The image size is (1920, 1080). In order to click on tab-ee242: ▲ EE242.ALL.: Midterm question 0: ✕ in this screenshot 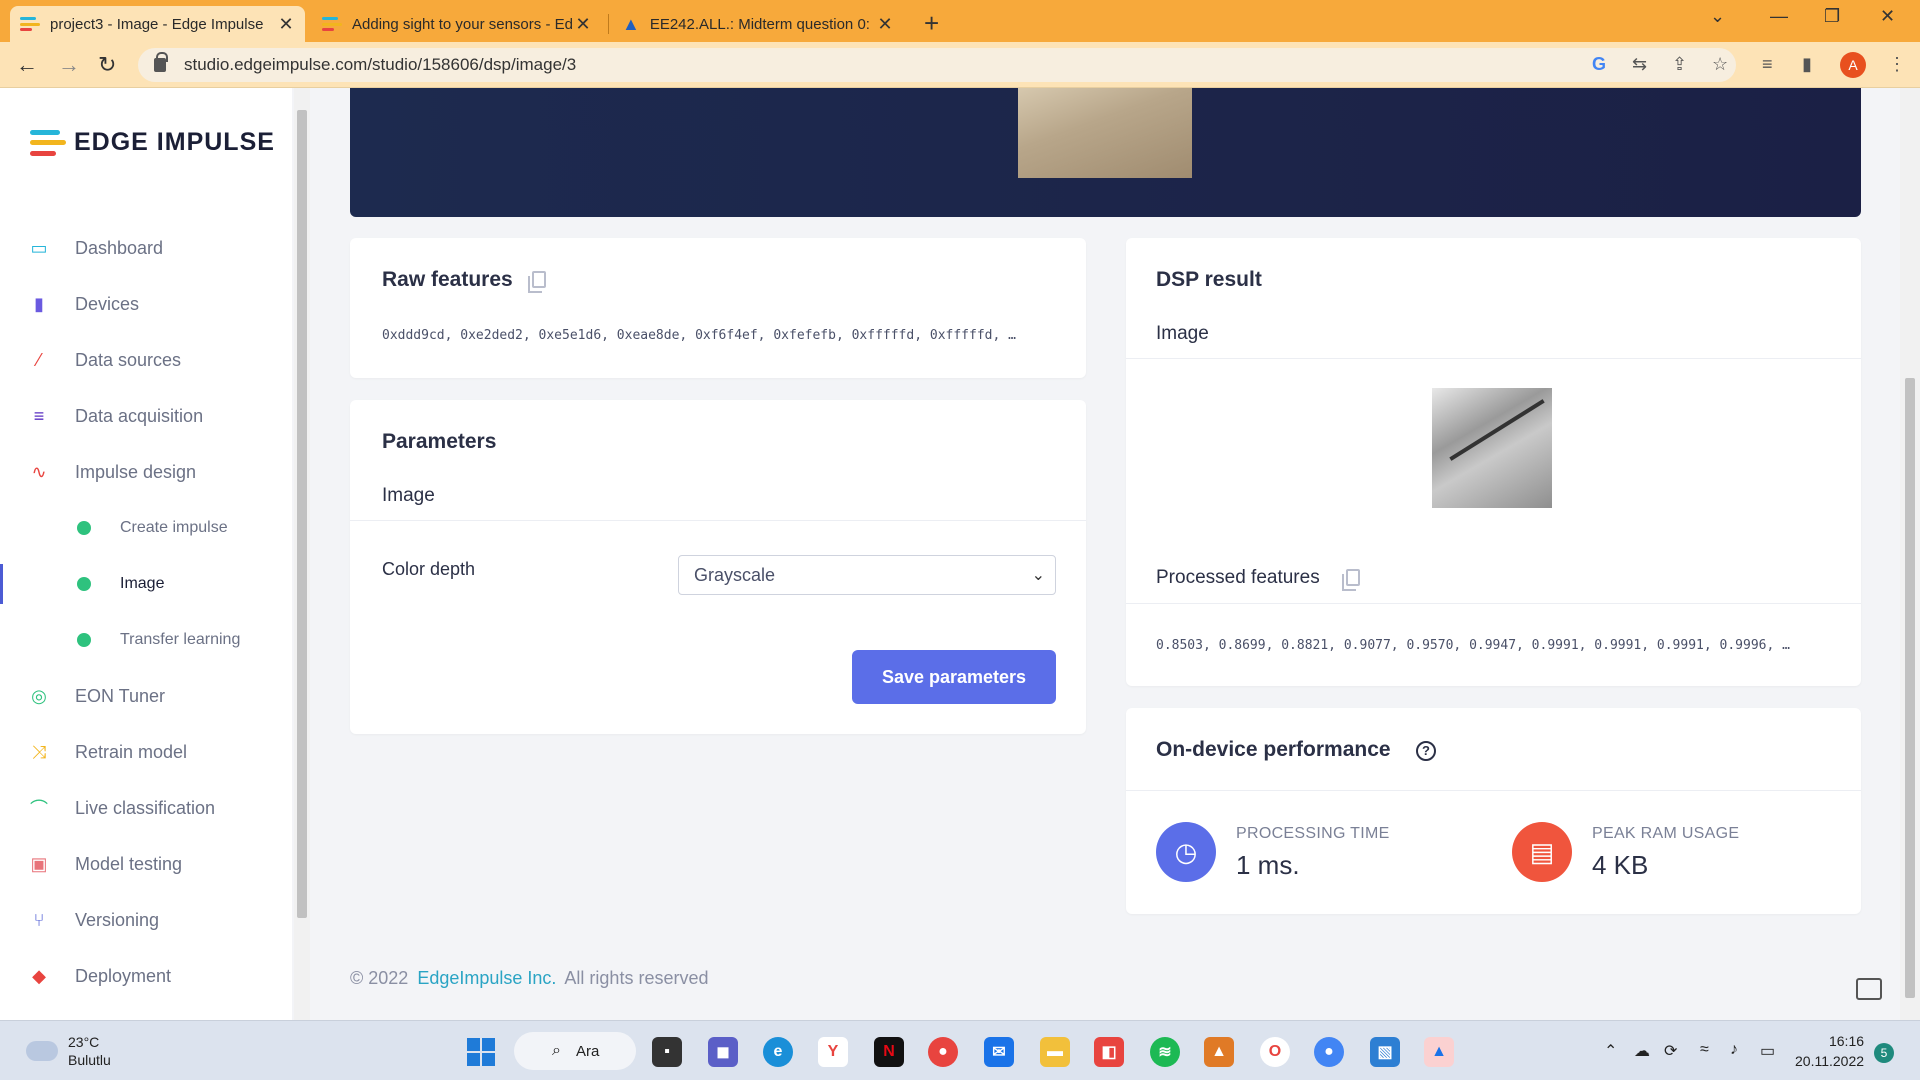, I will do `click(758, 24)`.